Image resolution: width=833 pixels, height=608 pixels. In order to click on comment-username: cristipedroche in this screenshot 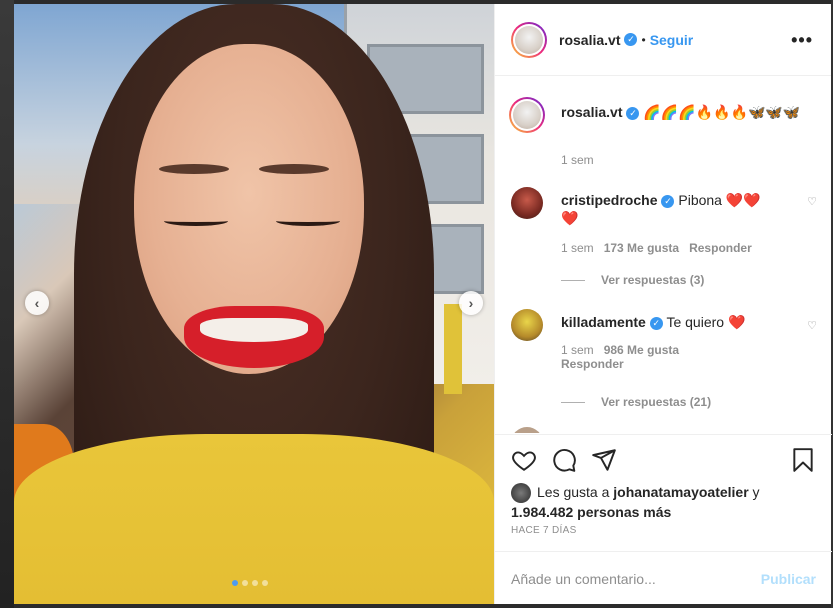, I will do `click(609, 200)`.